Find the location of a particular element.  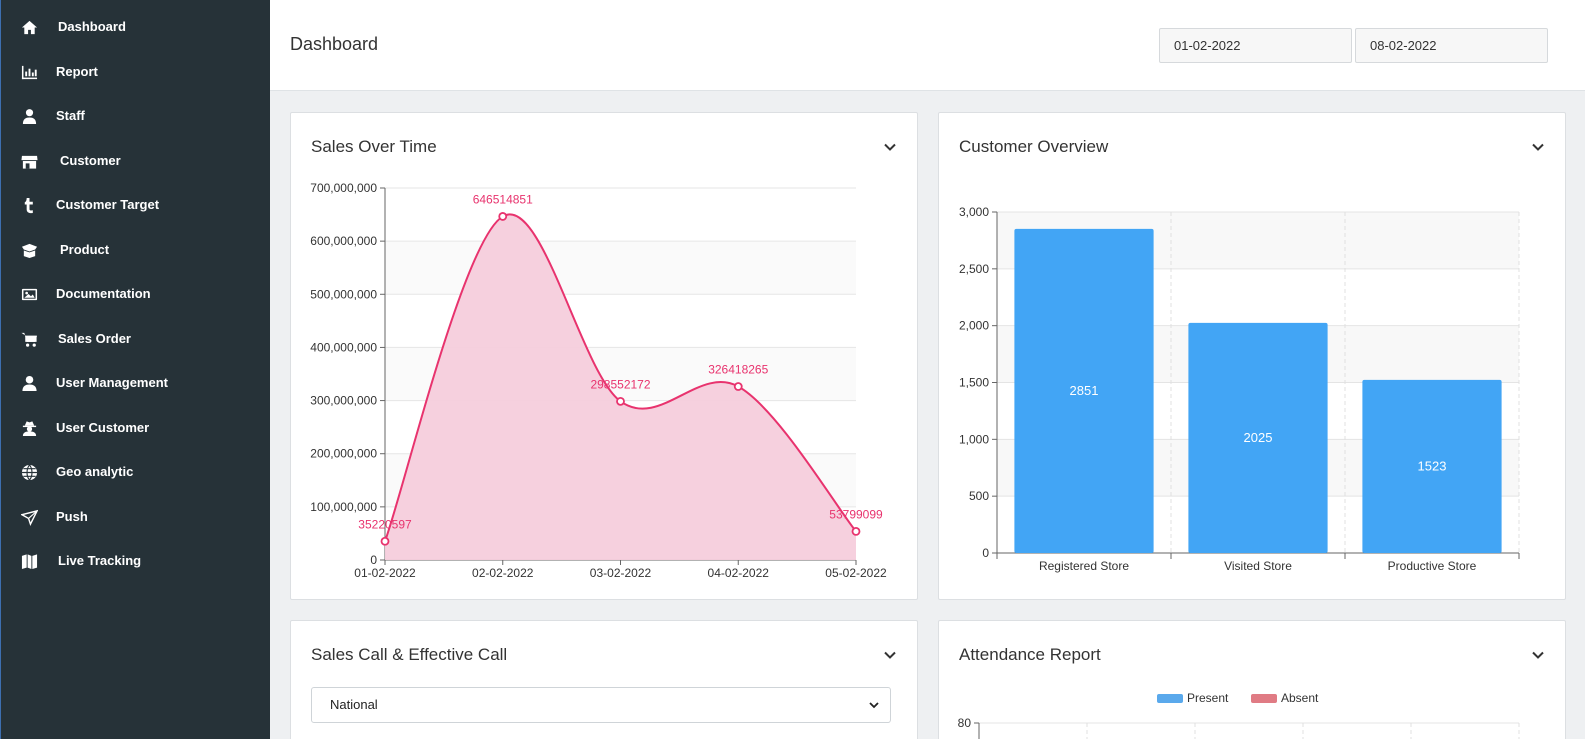

sales-data-label: 53799099 is located at coordinates (856, 514).